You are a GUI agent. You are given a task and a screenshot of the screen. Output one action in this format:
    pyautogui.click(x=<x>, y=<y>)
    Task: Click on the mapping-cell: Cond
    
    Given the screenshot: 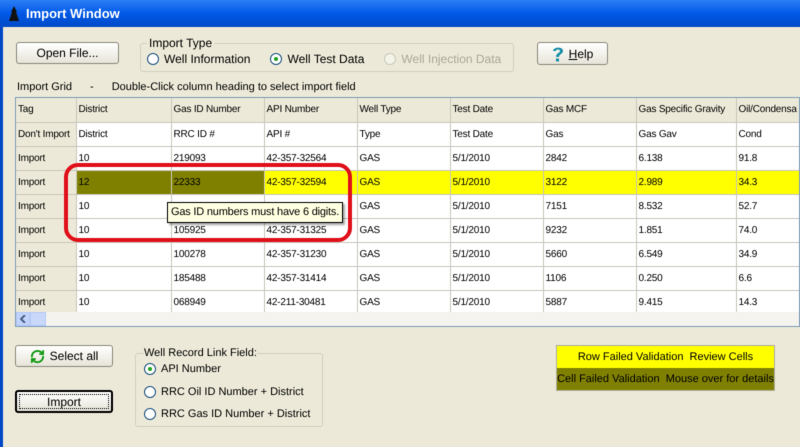 What is the action you would take?
    pyautogui.click(x=767, y=134)
    